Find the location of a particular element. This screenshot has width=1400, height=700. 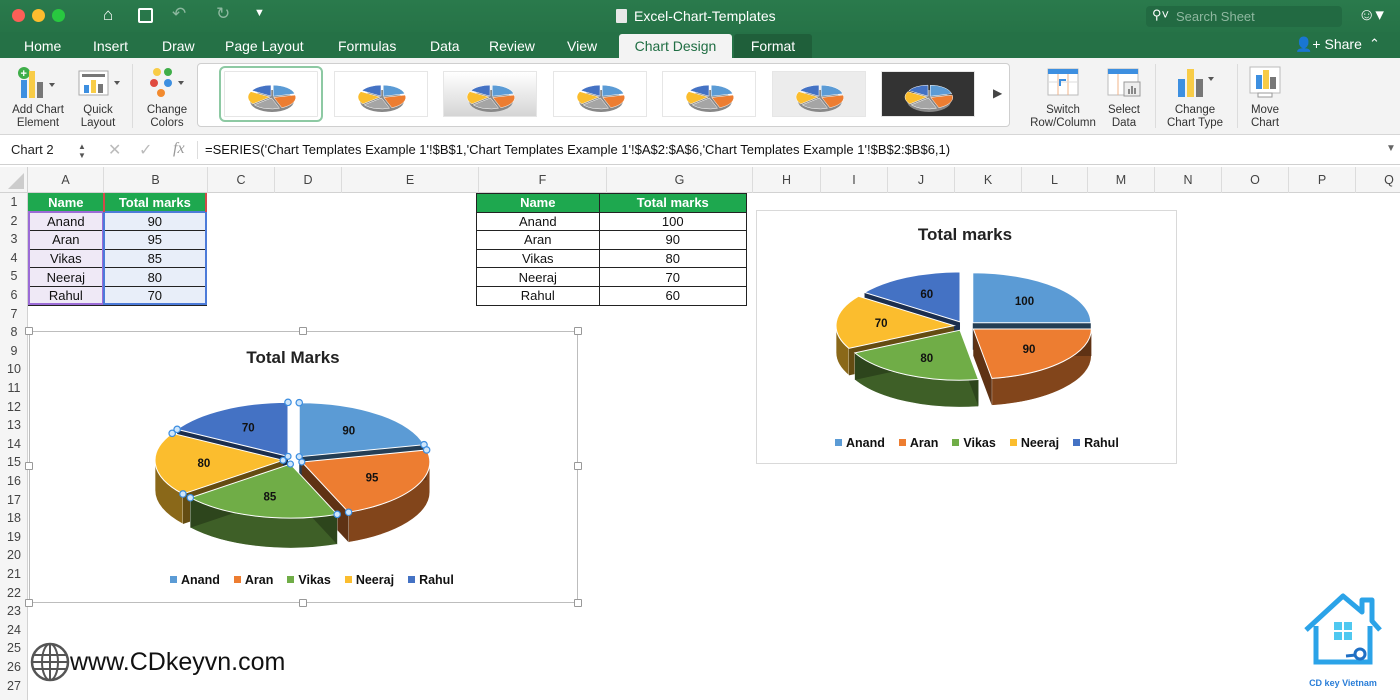

chart2-legend: Anand Aran Vikas Neeraj Rahul is located at coordinates (977, 443).